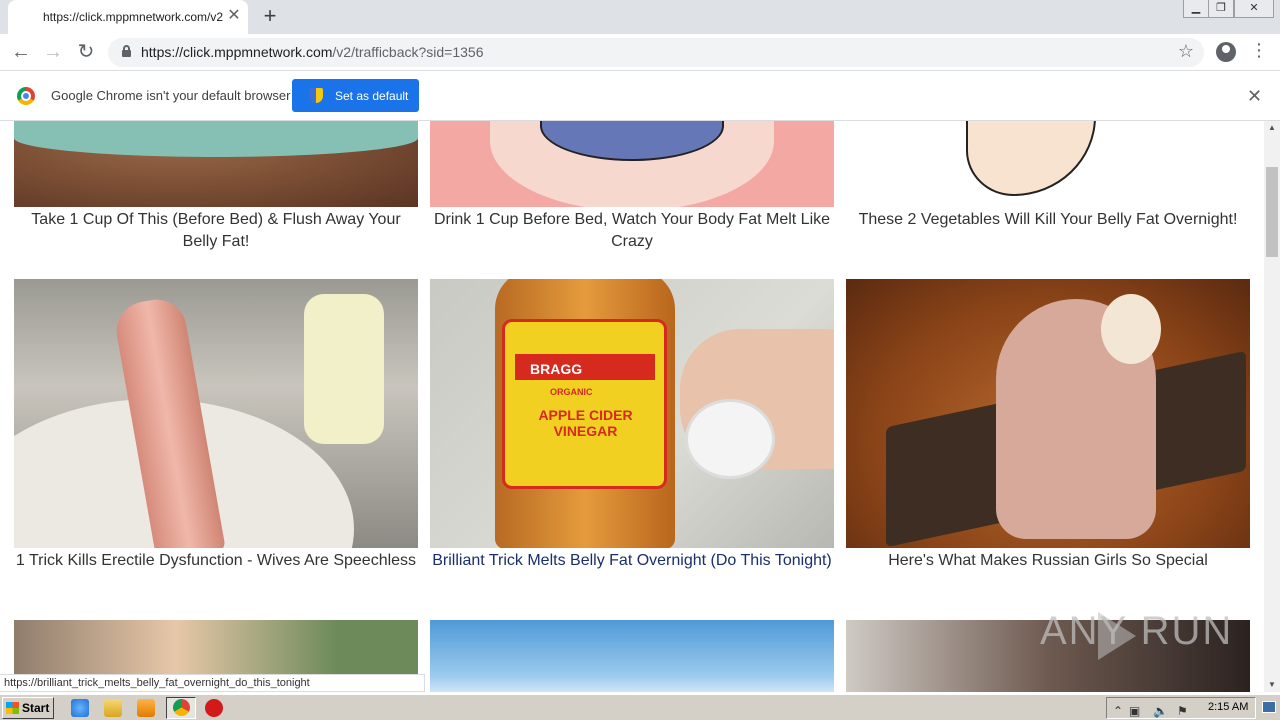 The image size is (1280, 720). I want to click on infobar-close-icon: ✕, so click(1254, 96).